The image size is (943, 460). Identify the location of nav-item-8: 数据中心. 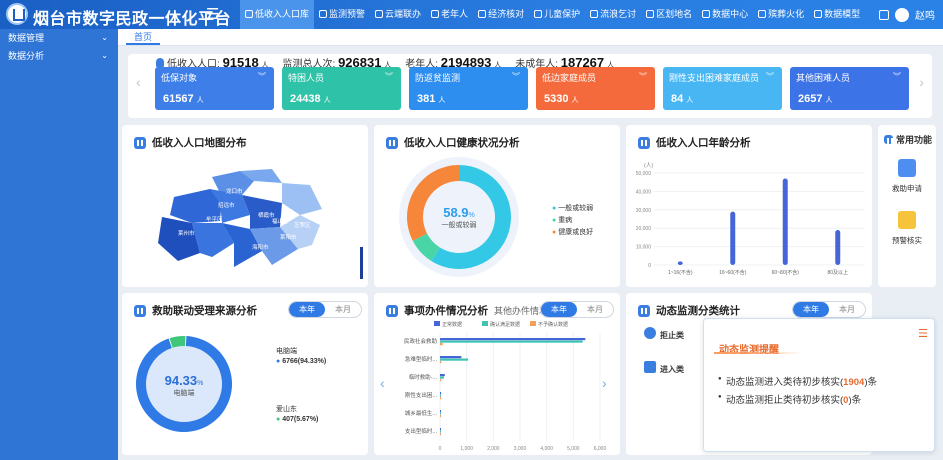
(725, 14).